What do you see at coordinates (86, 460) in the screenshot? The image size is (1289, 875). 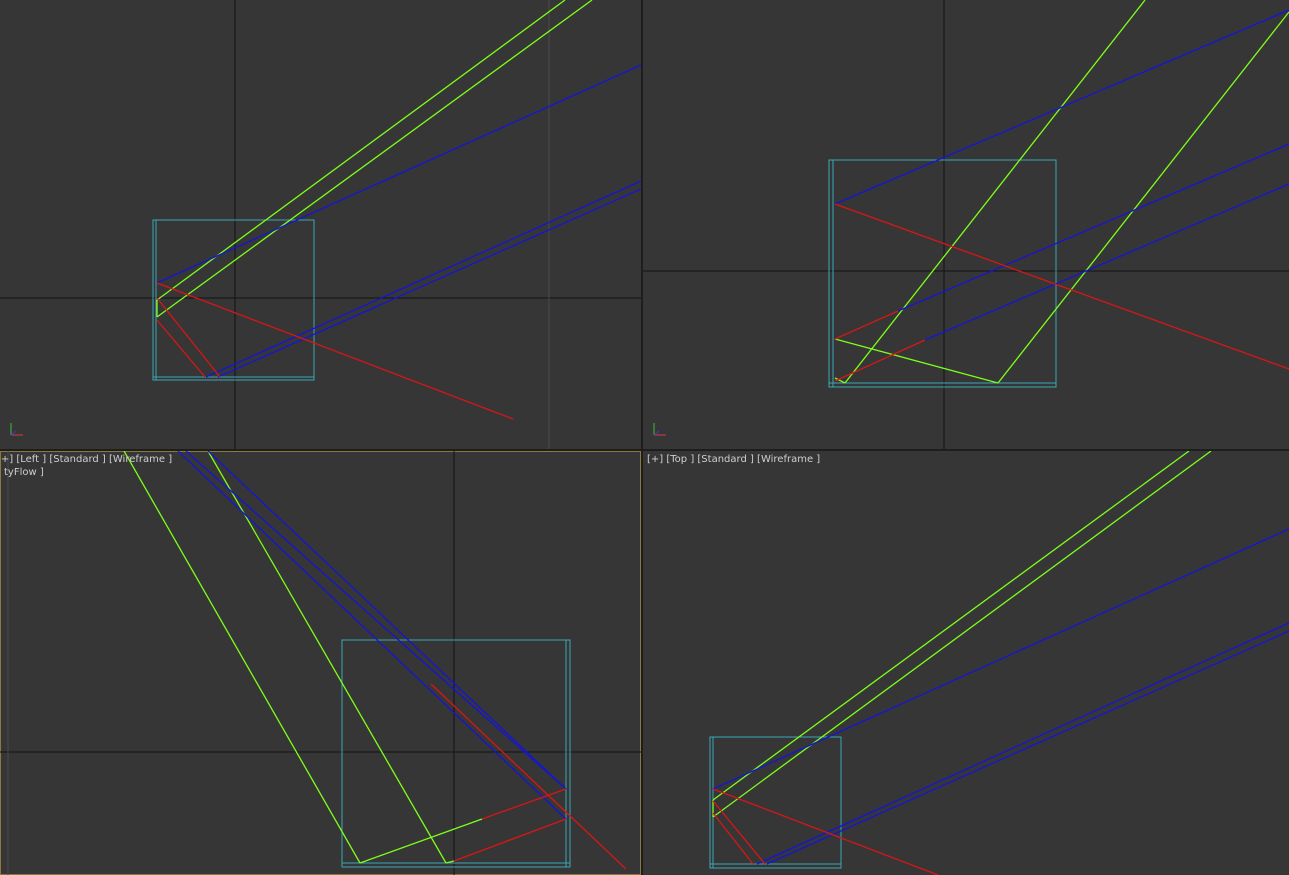 I see `viewport-label: [+] [Left ] [Standard ] [Wireframe ]` at bounding box center [86, 460].